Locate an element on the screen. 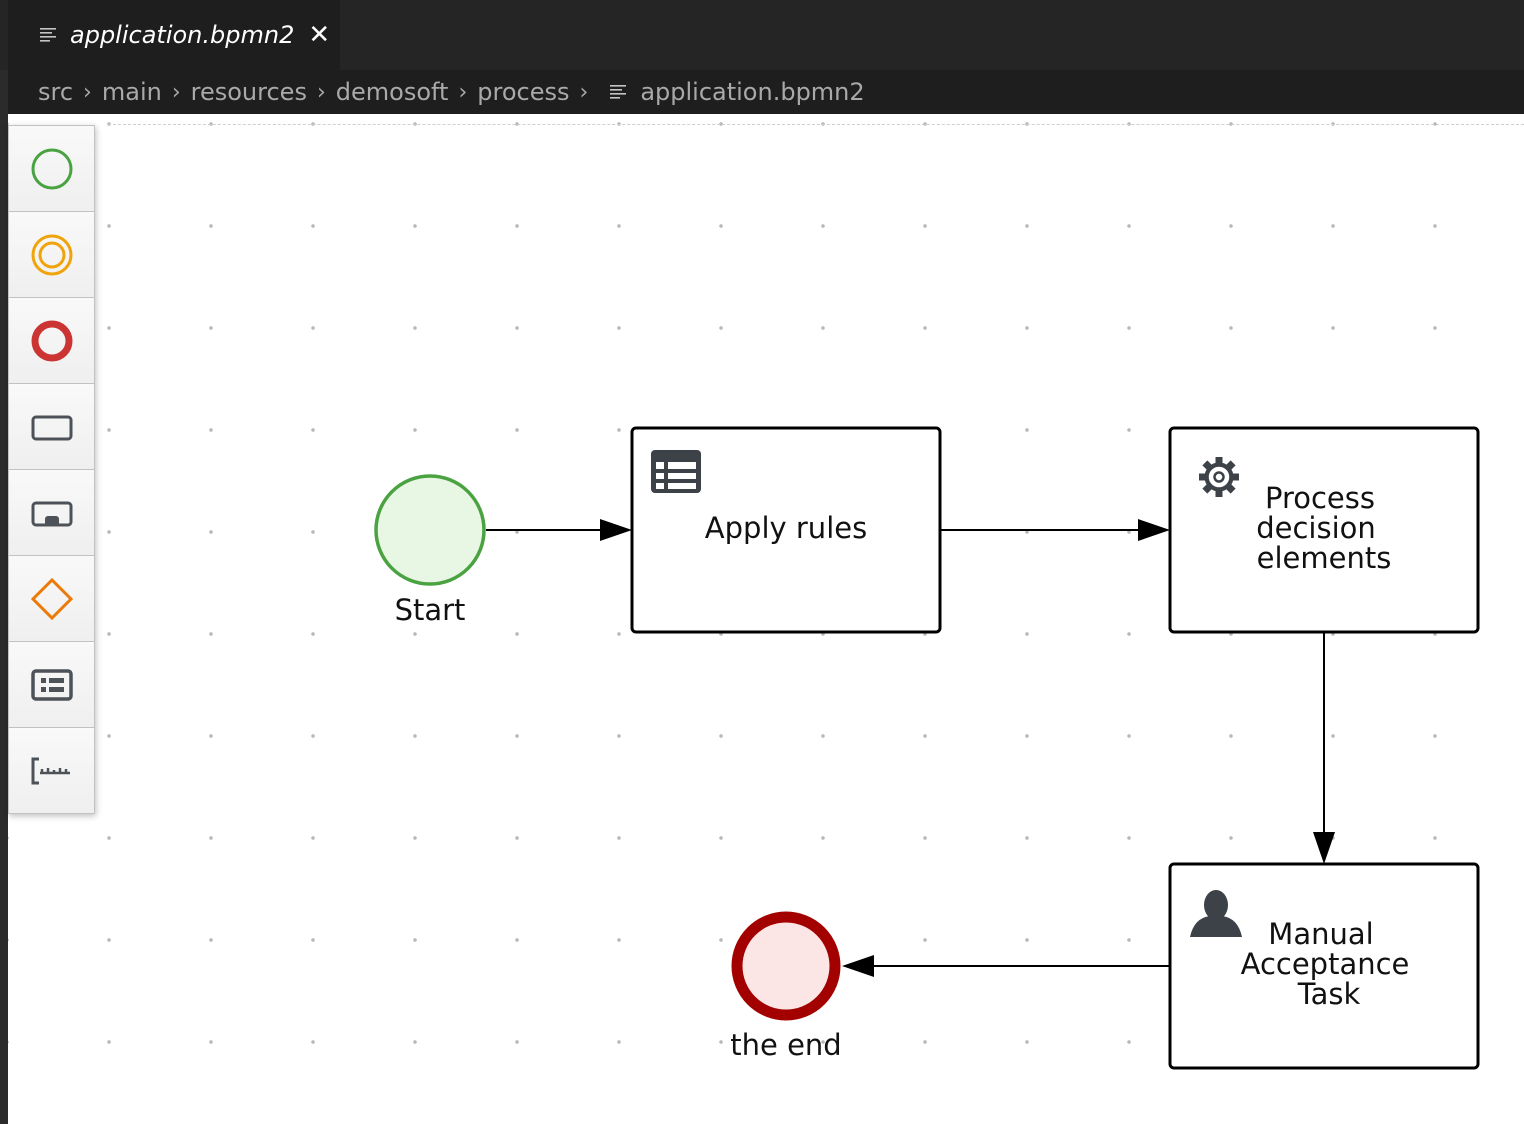 This screenshot has height=1124, width=1524. table-icon is located at coordinates (676, 471).